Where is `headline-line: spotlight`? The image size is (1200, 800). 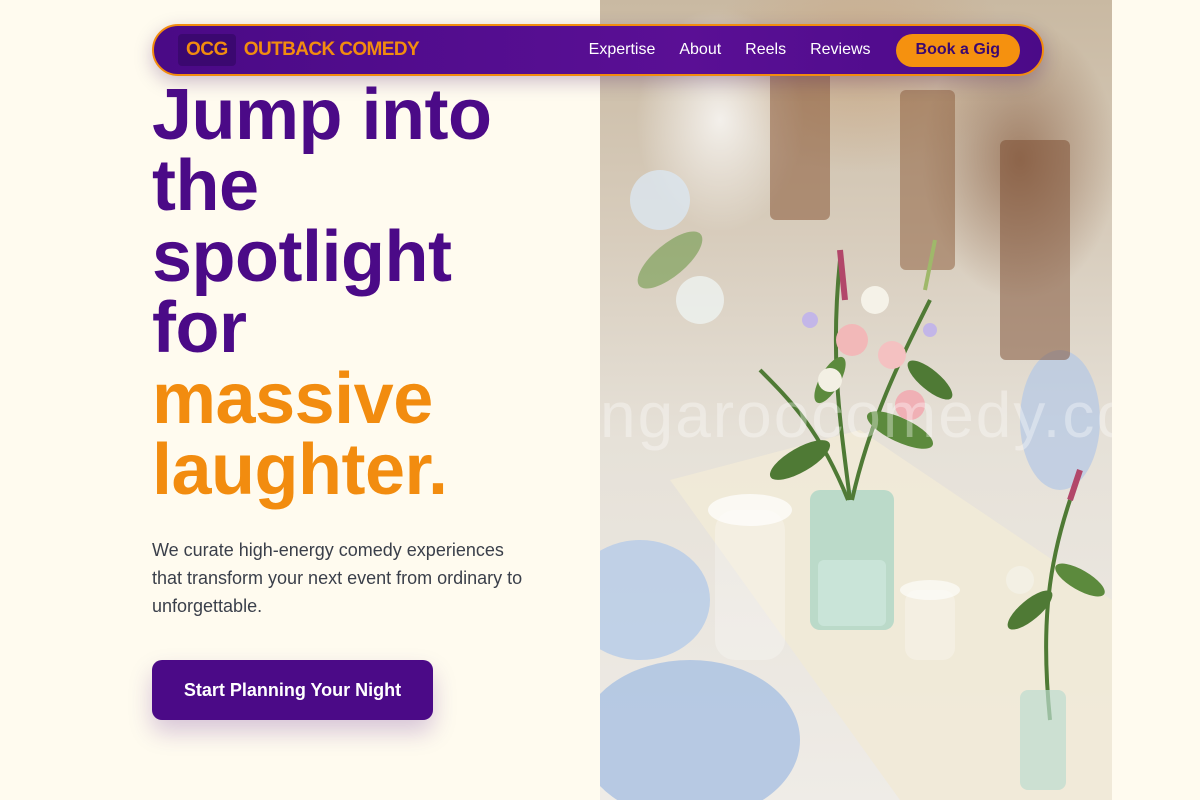
headline-line: spotlight is located at coordinates (302, 257).